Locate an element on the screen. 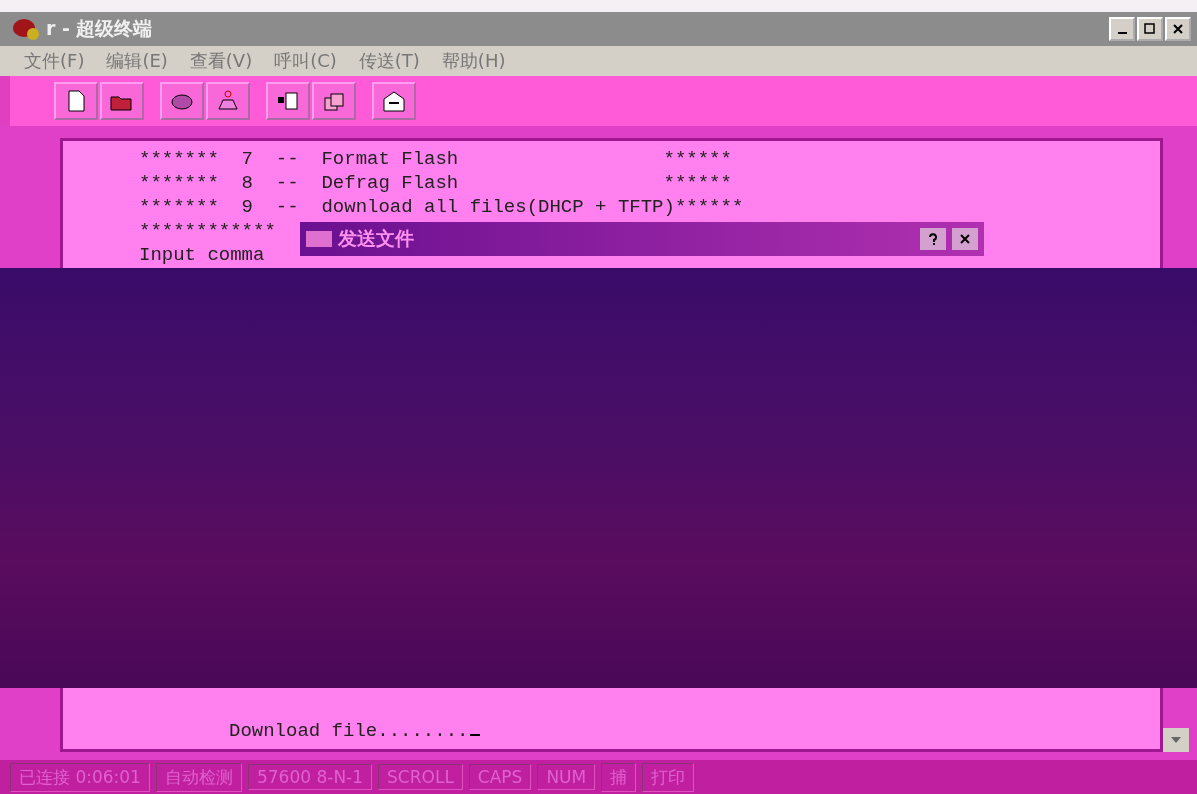 The height and width of the screenshot is (794, 1197). help-button is located at coordinates (933, 239).